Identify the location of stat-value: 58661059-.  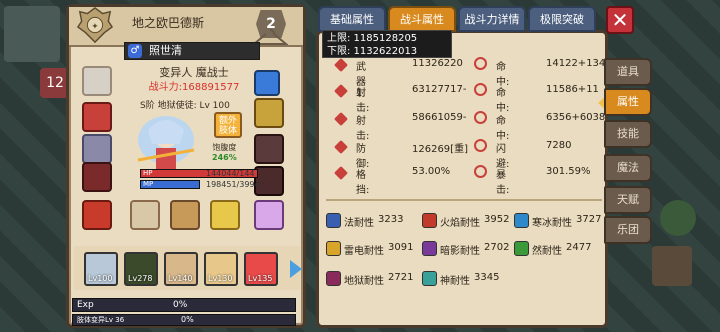
(439, 117).